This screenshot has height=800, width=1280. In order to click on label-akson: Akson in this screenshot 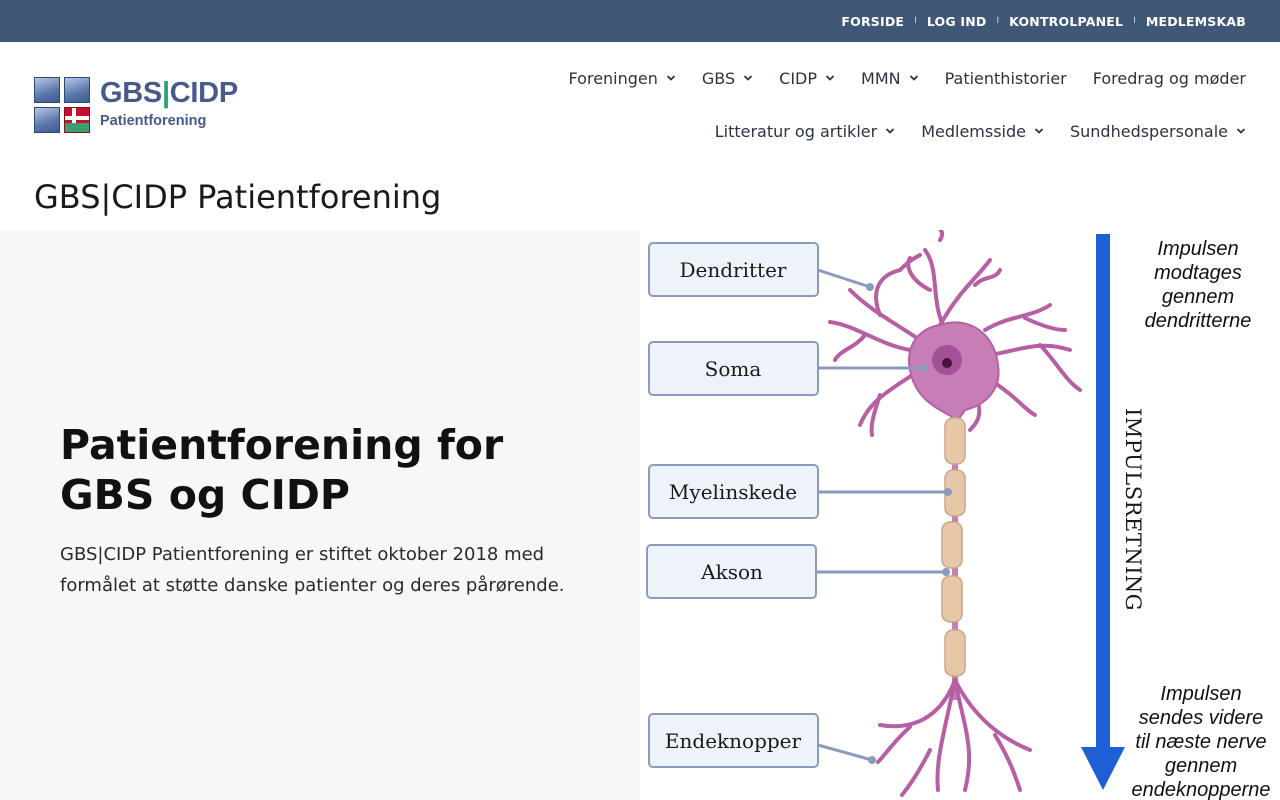, I will do `click(798, 571)`.